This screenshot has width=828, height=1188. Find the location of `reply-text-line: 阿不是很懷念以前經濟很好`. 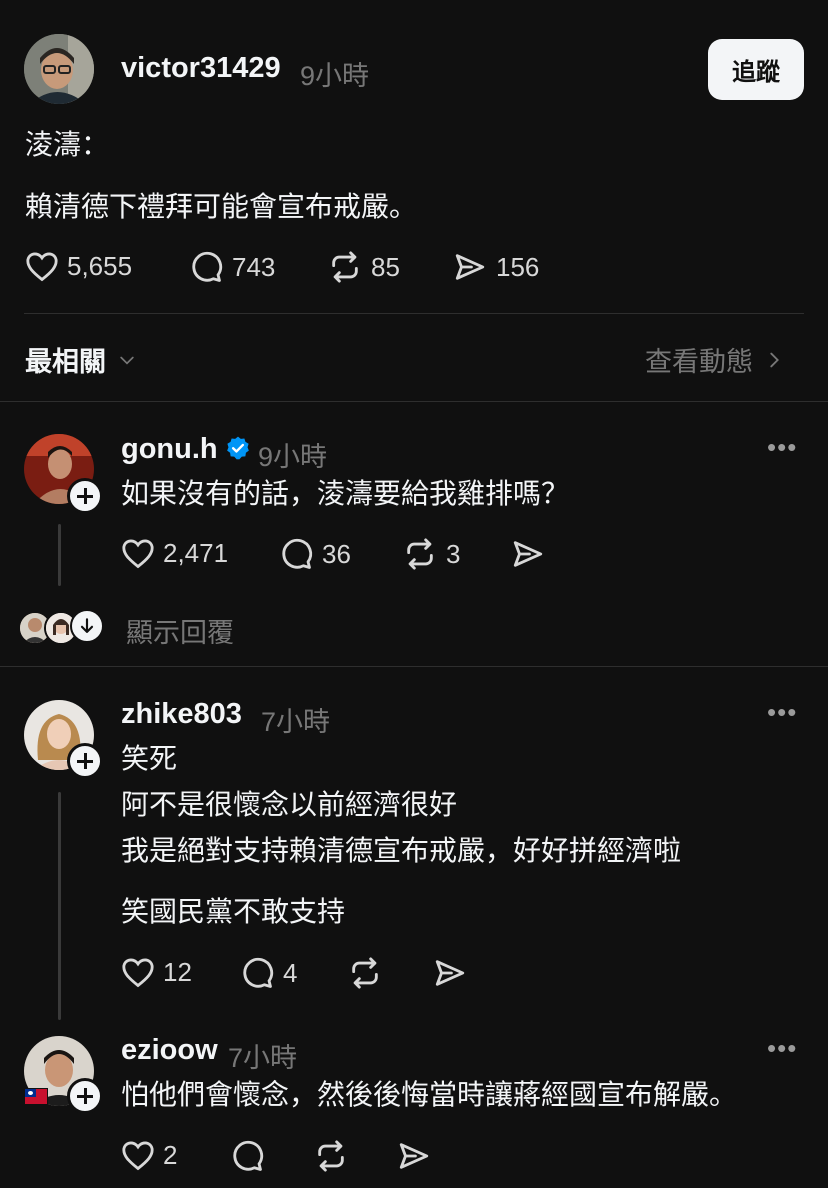

reply-text-line: 阿不是很懷念以前經濟很好 is located at coordinates (289, 804).